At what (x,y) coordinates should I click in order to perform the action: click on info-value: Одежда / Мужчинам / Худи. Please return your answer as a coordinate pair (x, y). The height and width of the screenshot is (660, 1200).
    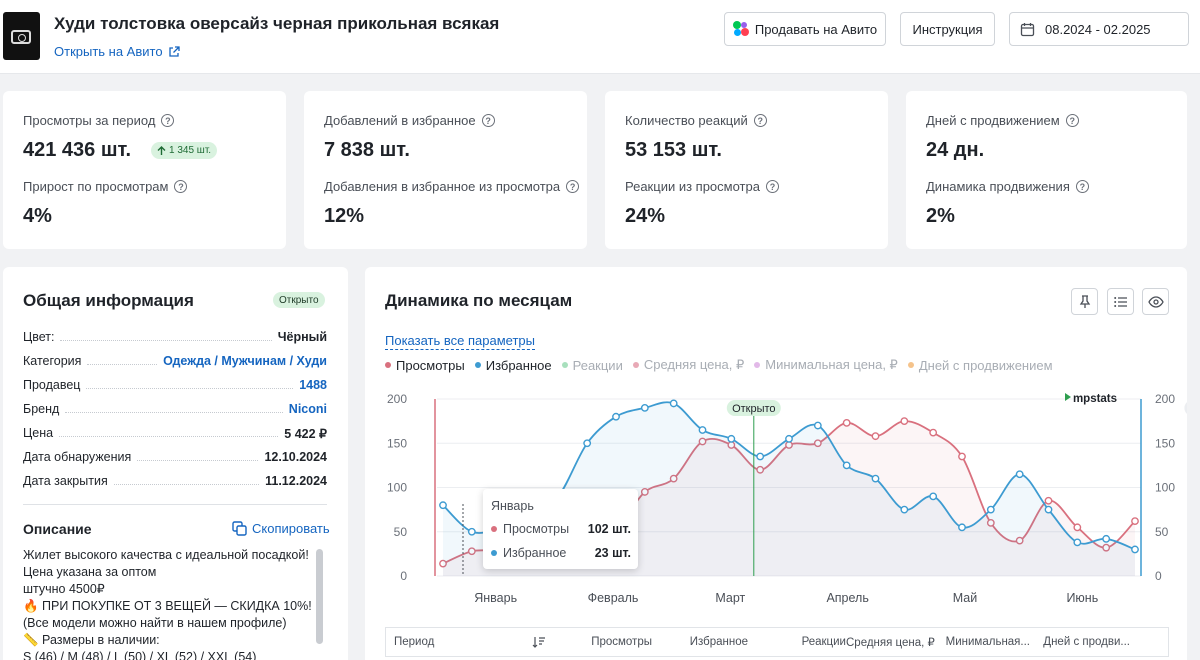
    Looking at the image, I should click on (245, 361).